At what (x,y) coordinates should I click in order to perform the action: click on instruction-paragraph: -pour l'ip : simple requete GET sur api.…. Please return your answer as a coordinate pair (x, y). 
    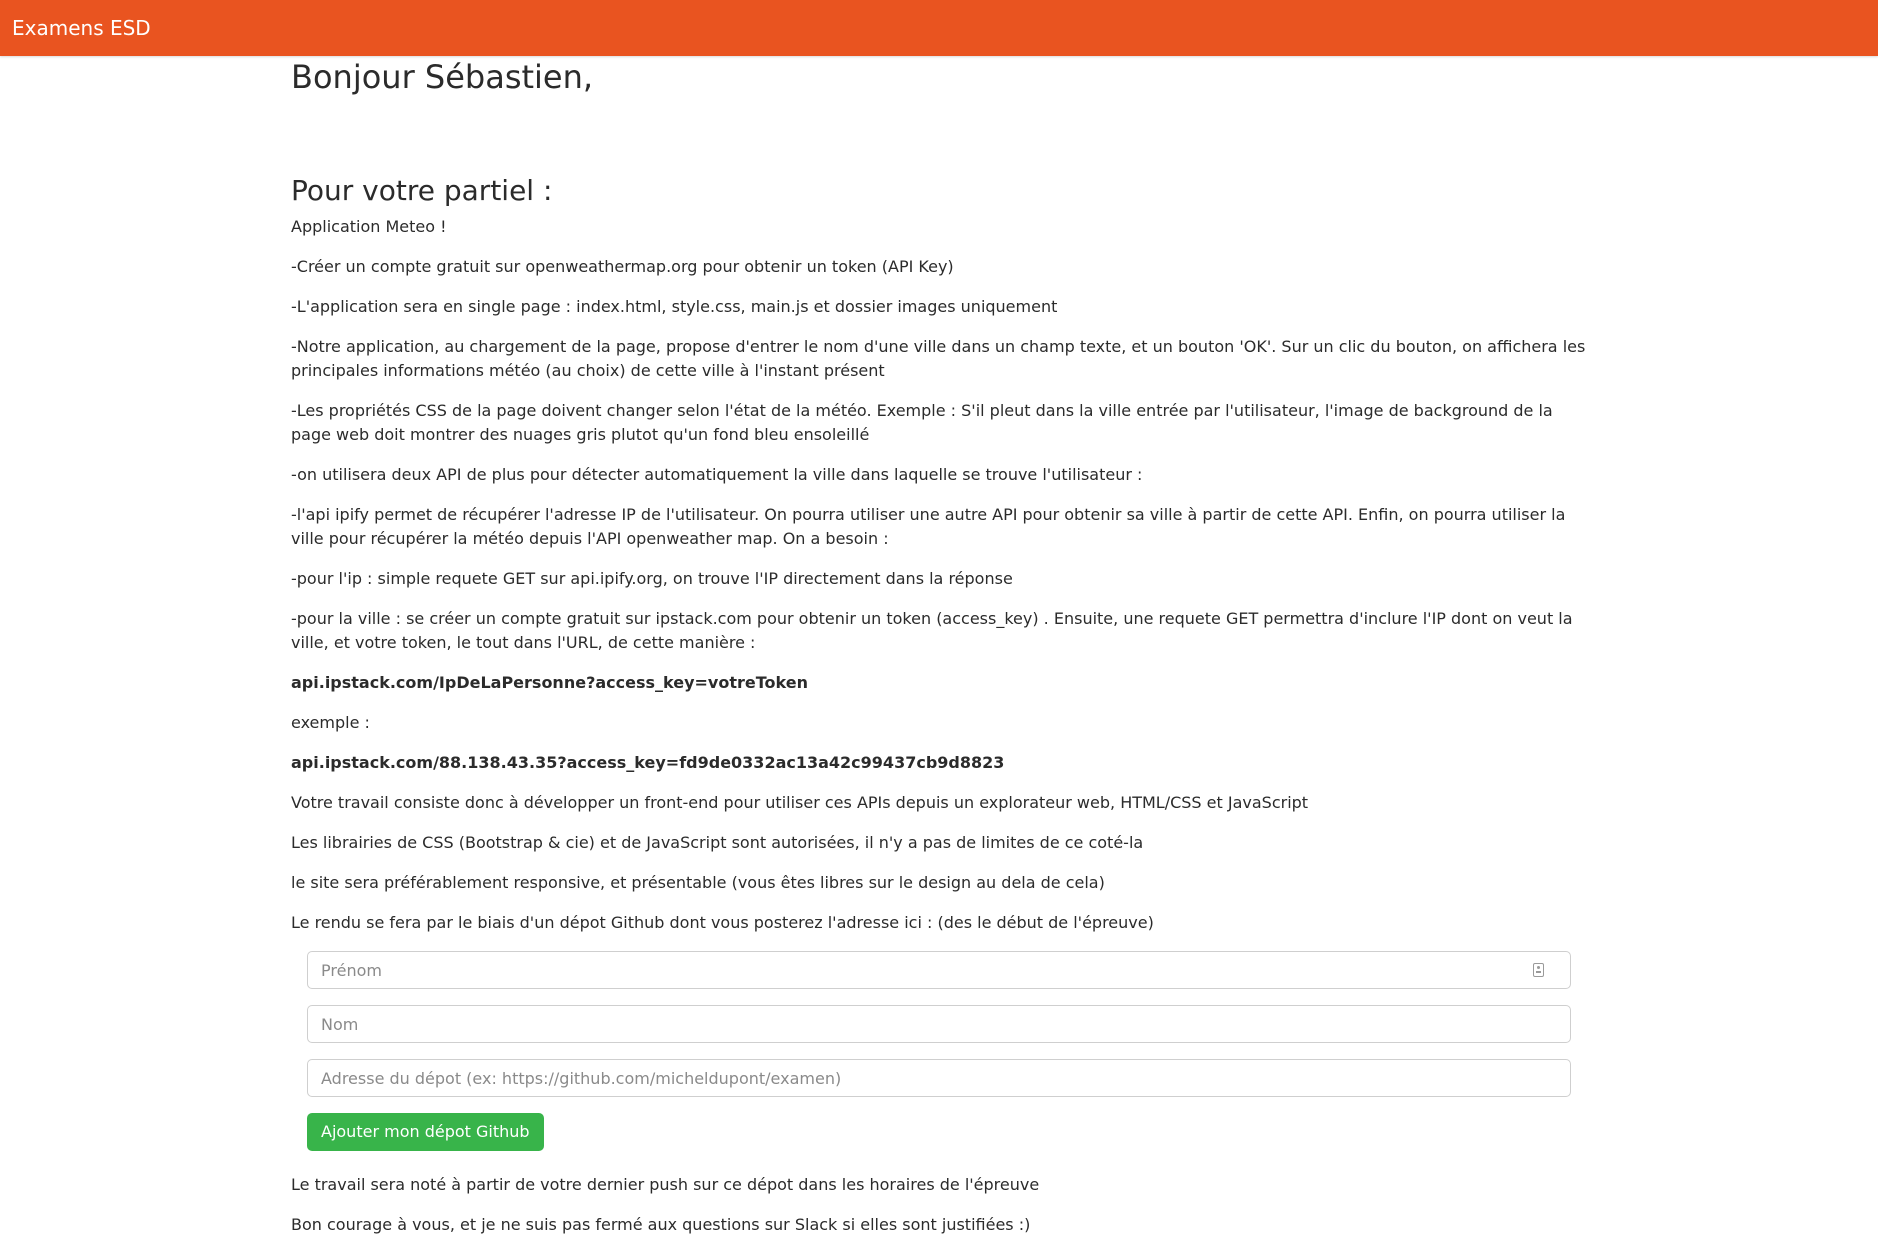
    Looking at the image, I should click on (652, 578).